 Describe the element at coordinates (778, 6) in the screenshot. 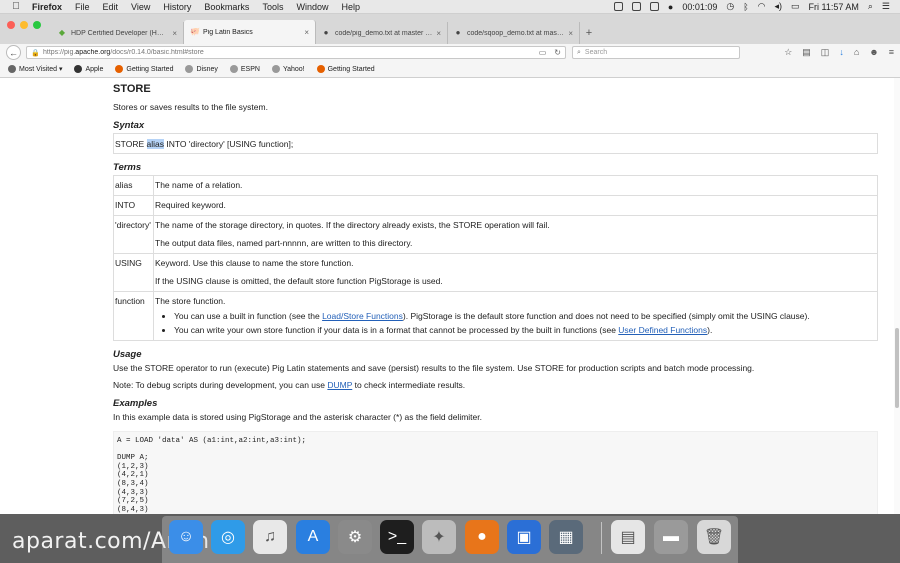

I see `volume-icon: ◂)` at that location.